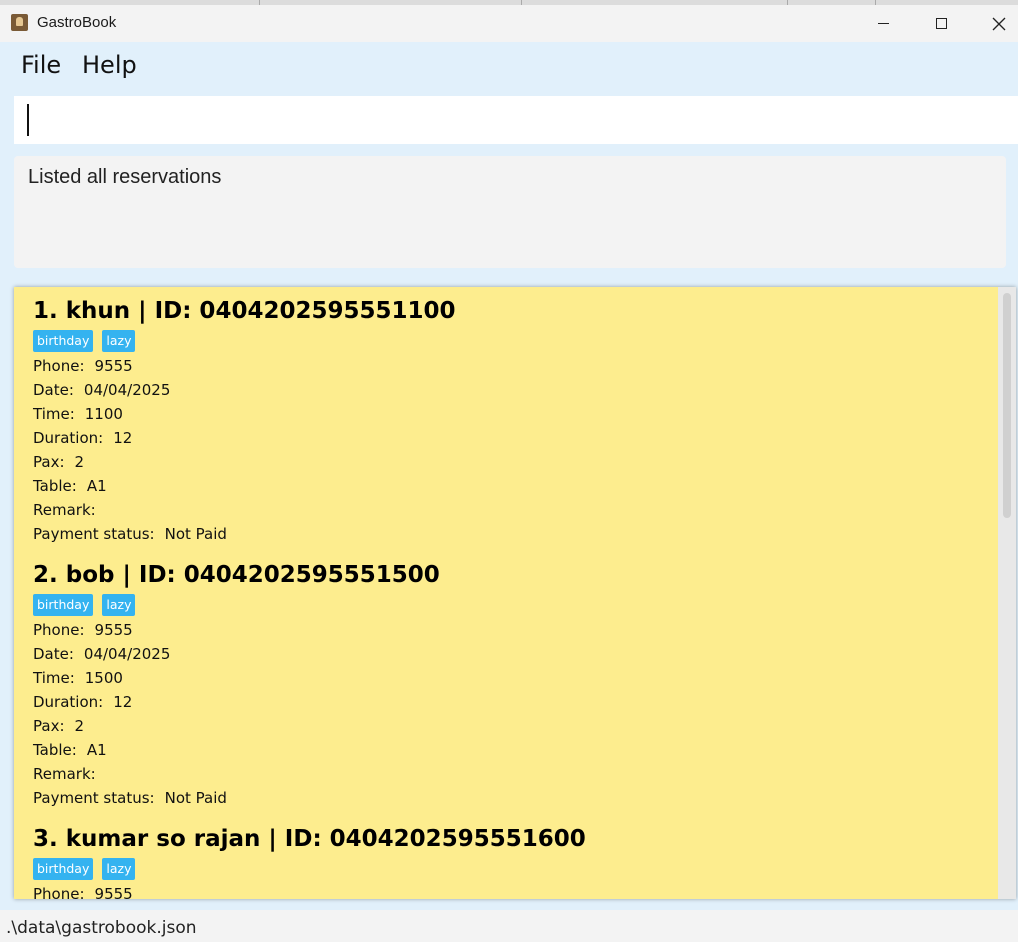 The width and height of the screenshot is (1018, 942). I want to click on data-file-path: .\data\gastrobook.json, so click(101, 928).